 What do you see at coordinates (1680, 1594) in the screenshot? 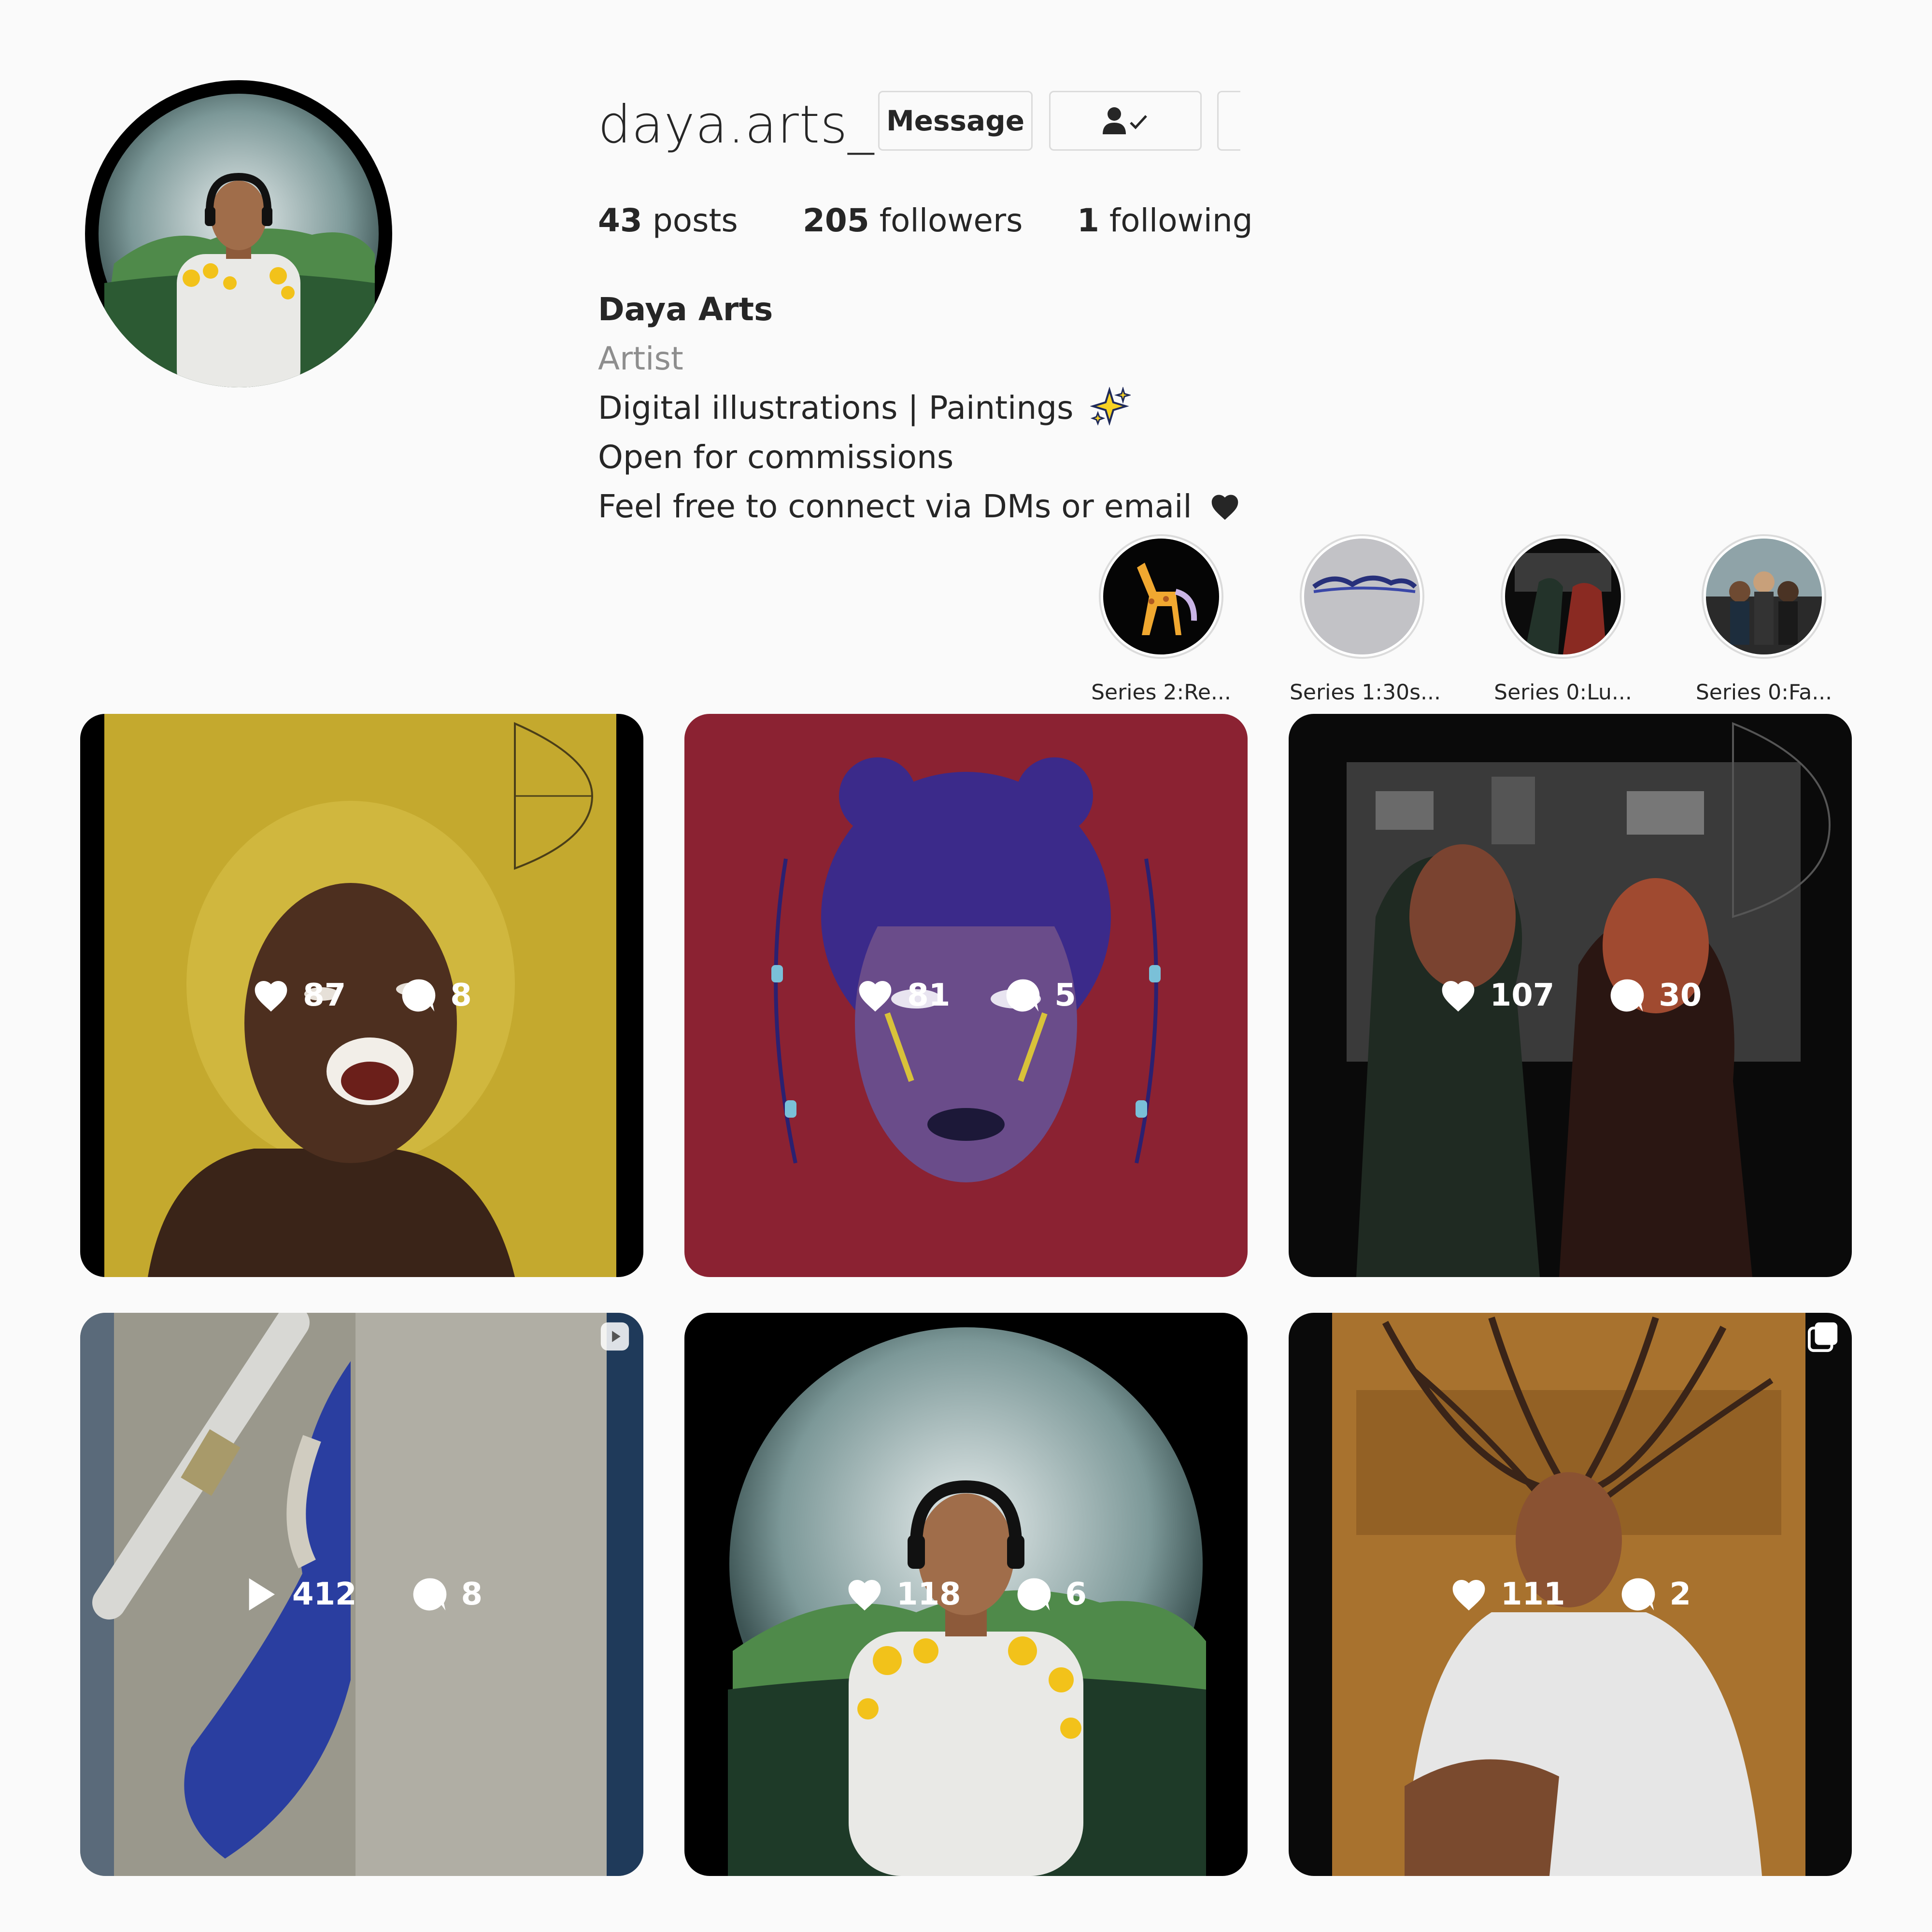
I see `comments-count: 2` at bounding box center [1680, 1594].